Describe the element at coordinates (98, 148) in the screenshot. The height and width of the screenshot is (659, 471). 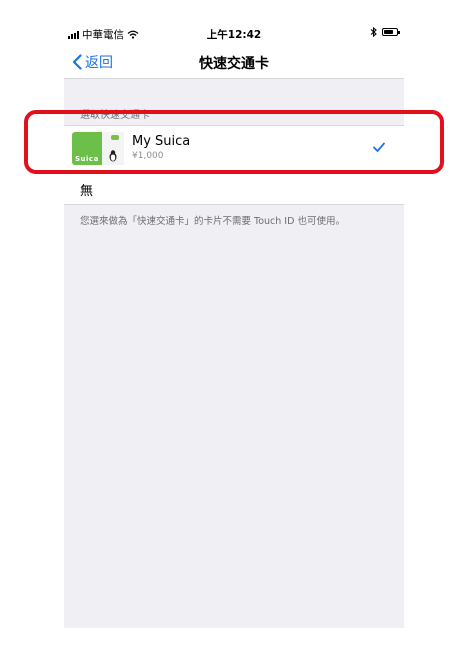
I see `suica-card-thumbnail: Suica` at that location.